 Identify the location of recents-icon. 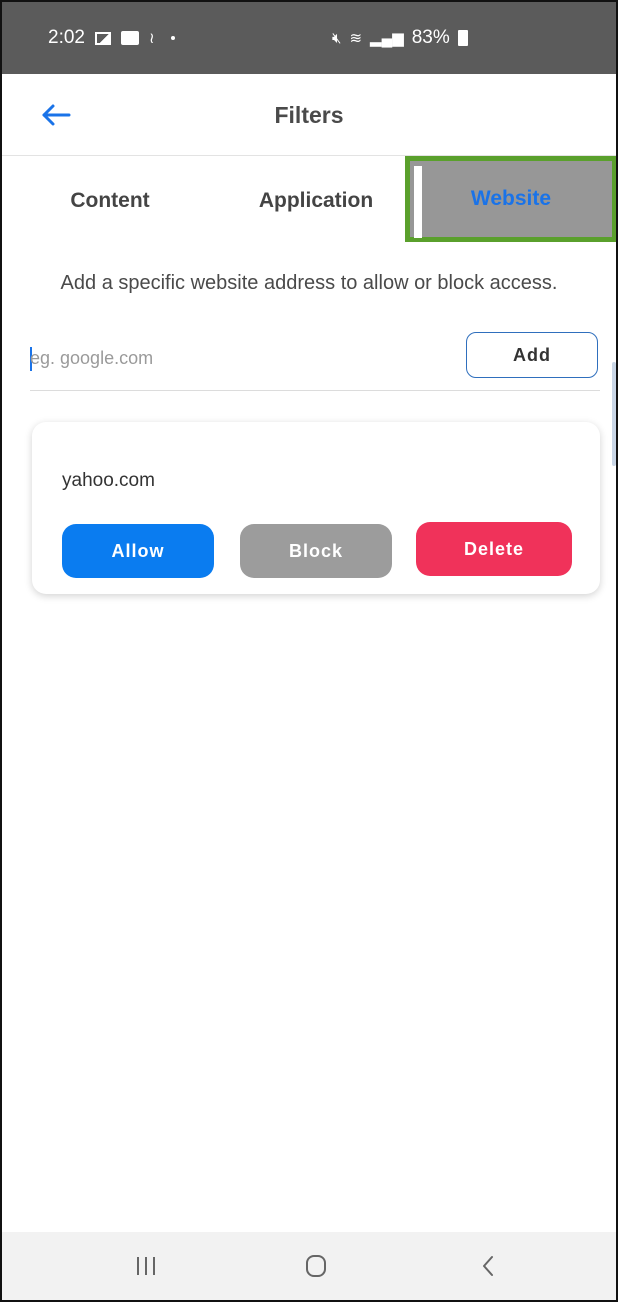
(146, 1266).